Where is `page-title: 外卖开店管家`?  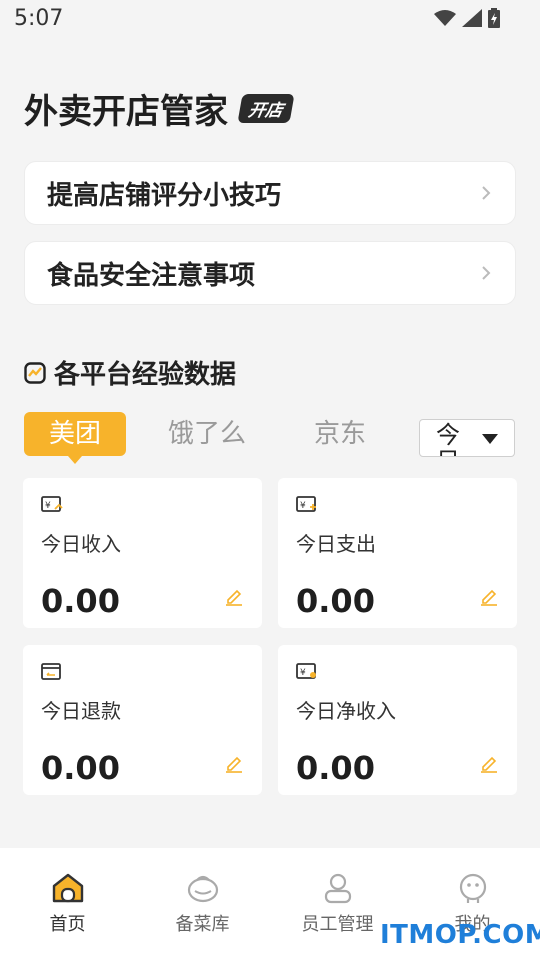
page-title: 外卖开店管家 is located at coordinates (126, 112).